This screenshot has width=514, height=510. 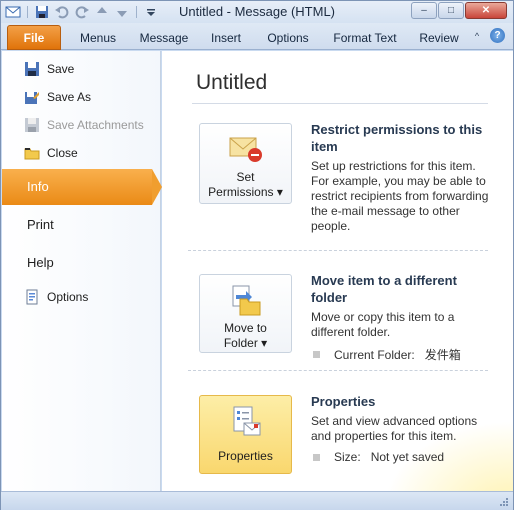 What do you see at coordinates (288, 38) in the screenshot?
I see `tab-options: Options` at bounding box center [288, 38].